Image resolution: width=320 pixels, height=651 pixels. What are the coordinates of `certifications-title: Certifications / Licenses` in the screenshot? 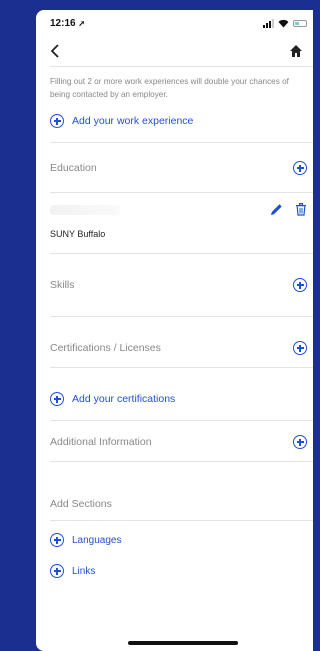 It's located at (105, 348).